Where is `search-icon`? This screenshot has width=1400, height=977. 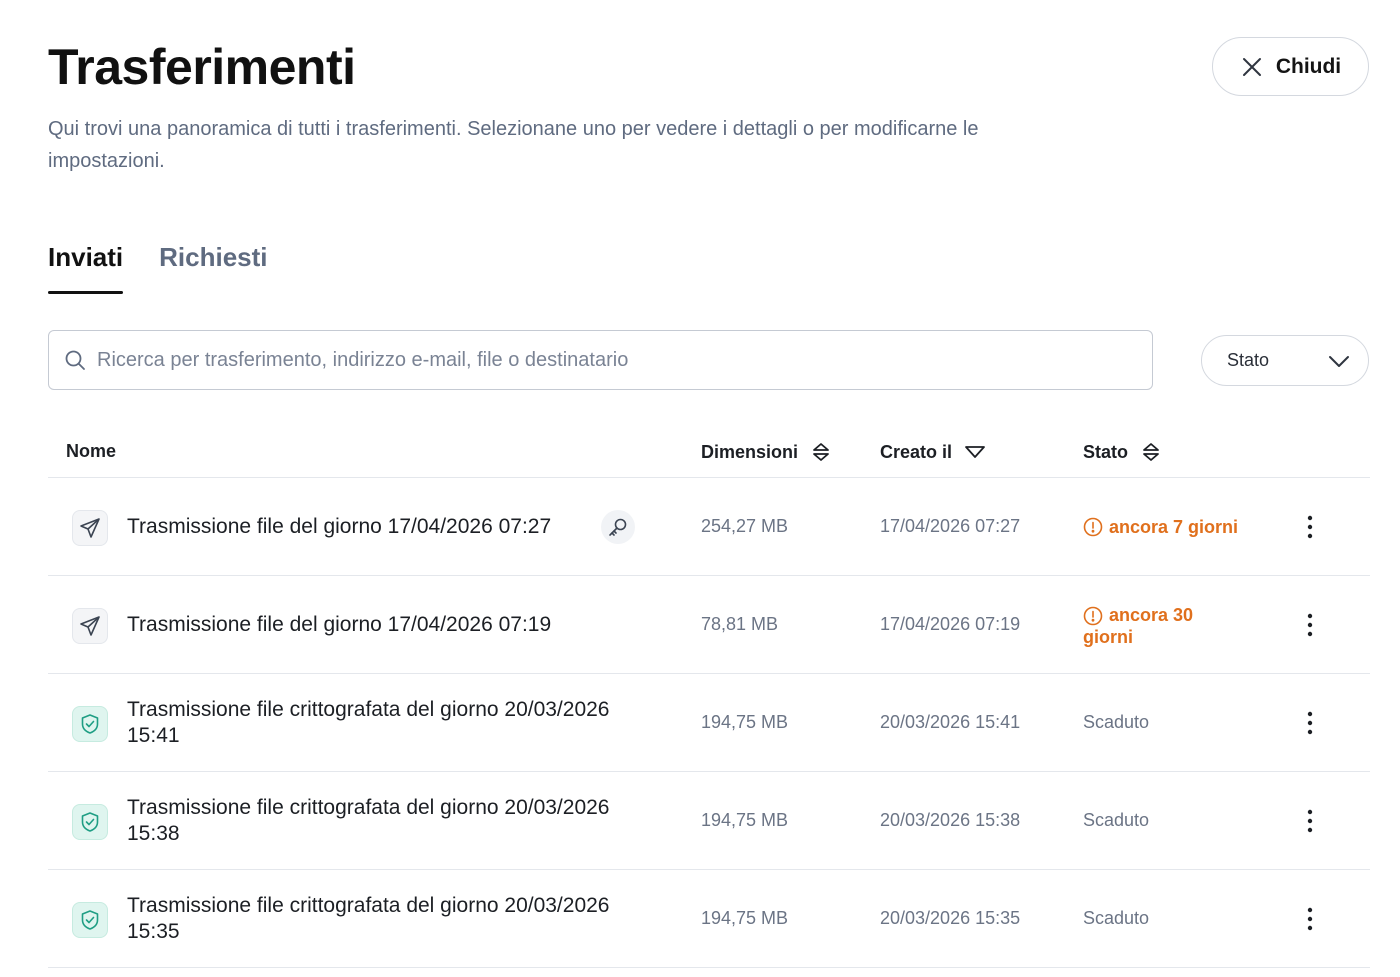 search-icon is located at coordinates (75, 360).